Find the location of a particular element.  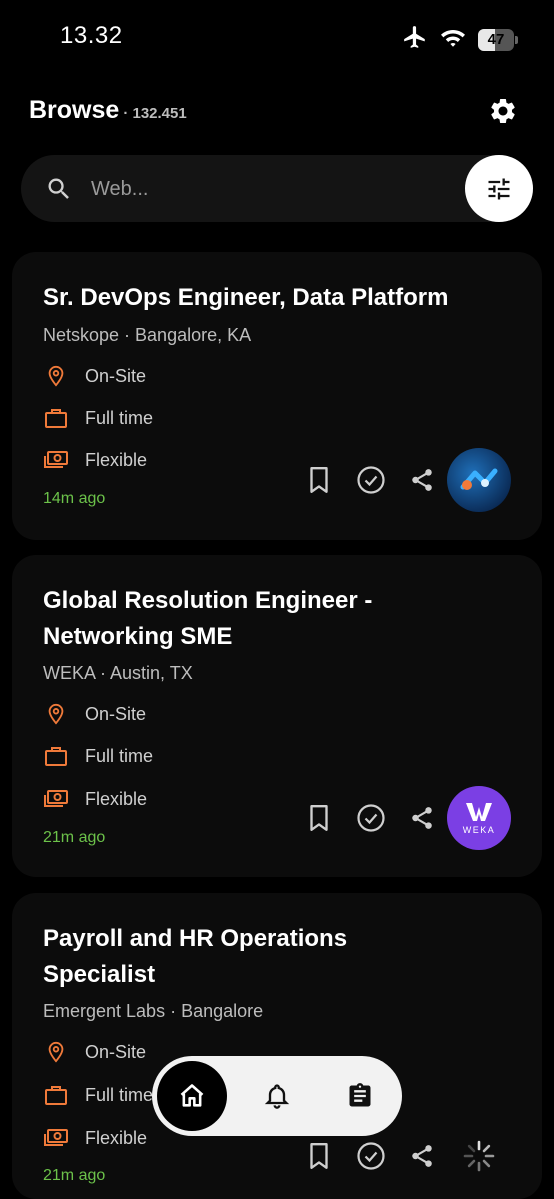

battery-level: 47 is located at coordinates (496, 39).